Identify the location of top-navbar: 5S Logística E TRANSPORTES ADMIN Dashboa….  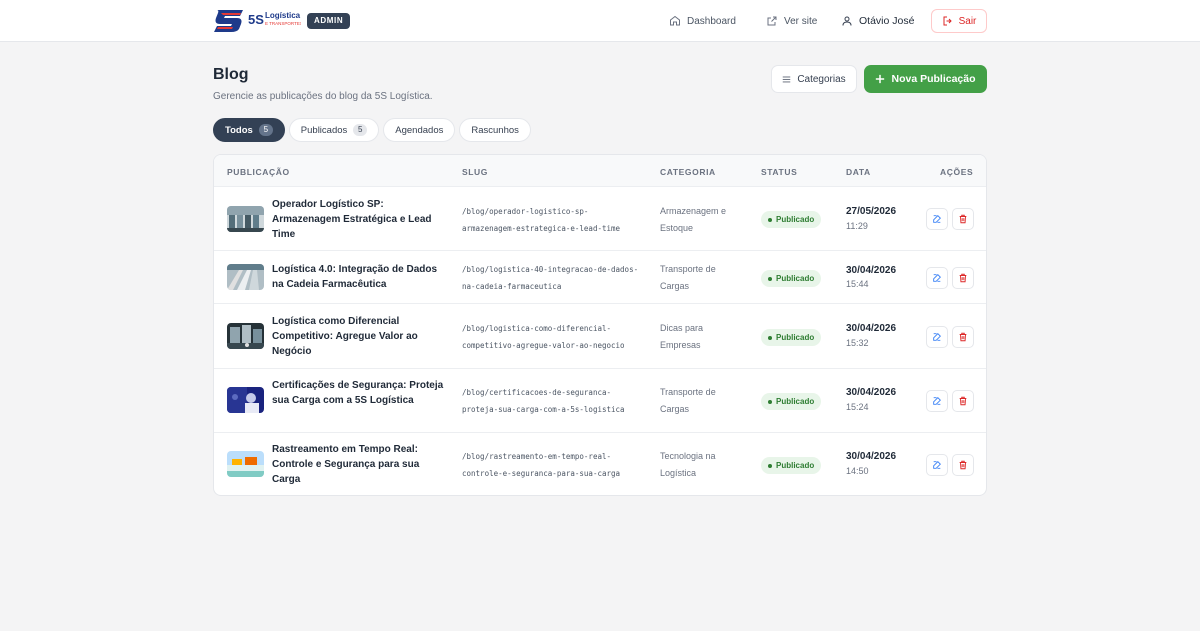
(600, 21).